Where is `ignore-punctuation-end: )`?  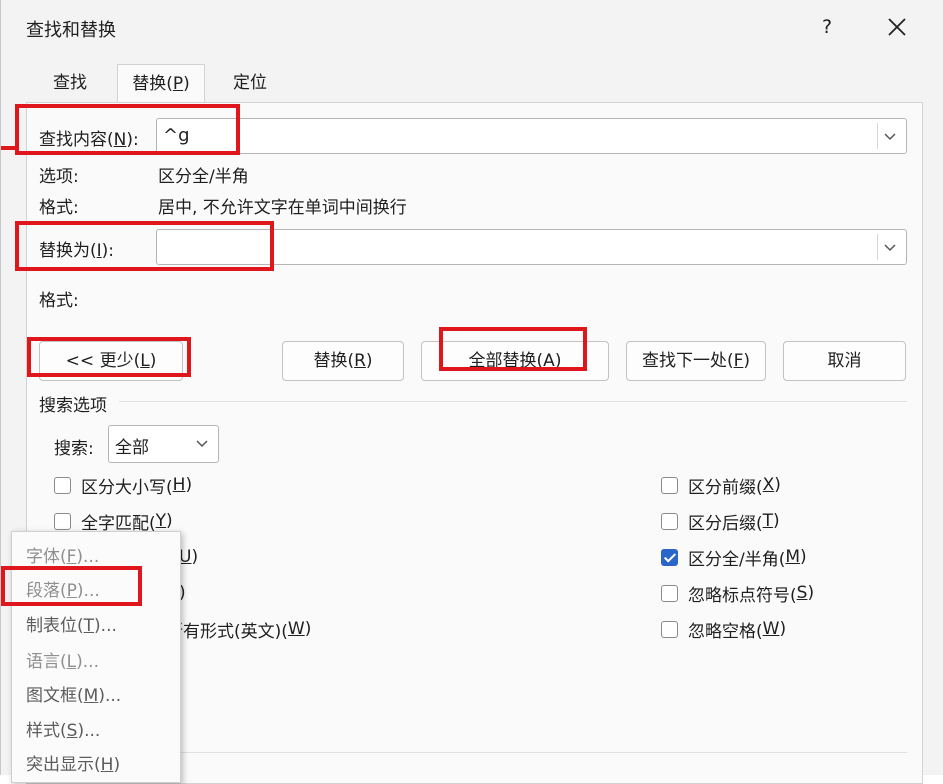
ignore-punctuation-end: ) is located at coordinates (811, 593).